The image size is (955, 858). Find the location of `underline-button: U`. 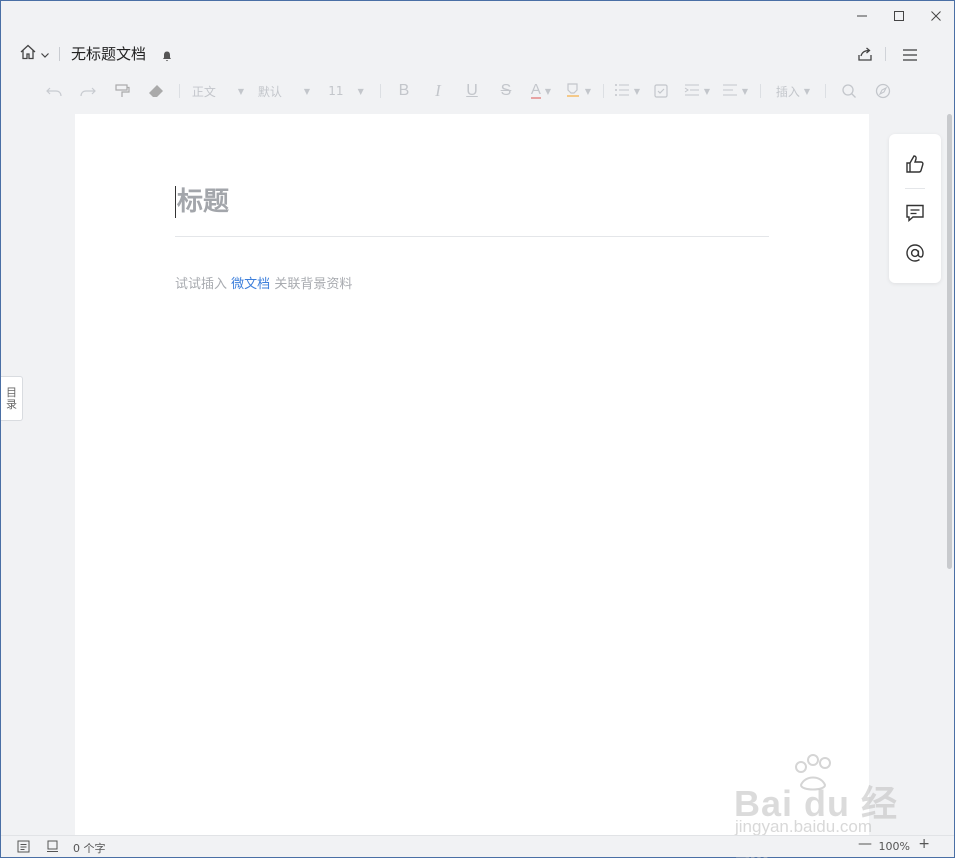

underline-button: U is located at coordinates (472, 91).